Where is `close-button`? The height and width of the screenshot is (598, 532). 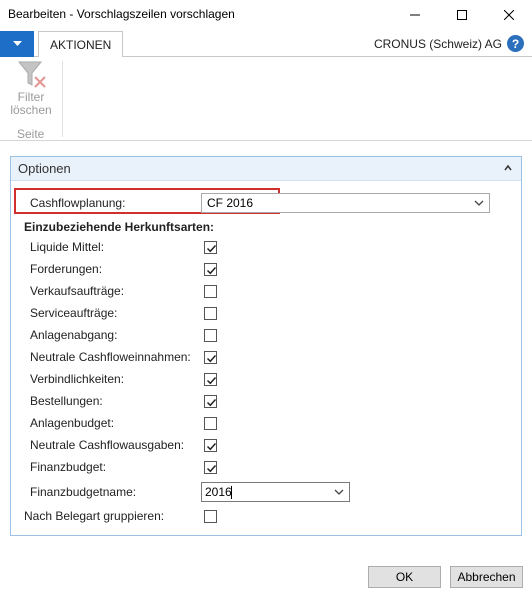
close-button is located at coordinates (509, 14).